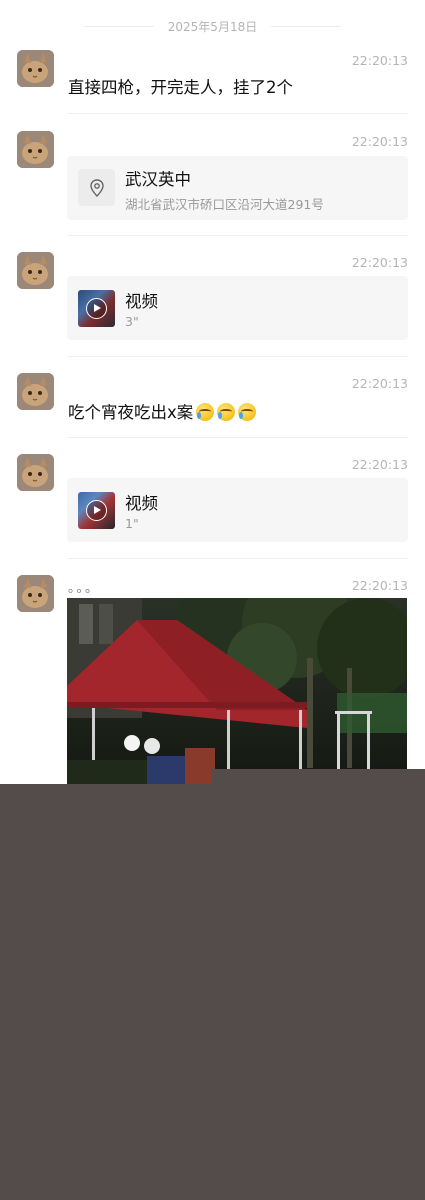 The image size is (425, 1200). I want to click on message-text: 。。。, so click(84, 586).